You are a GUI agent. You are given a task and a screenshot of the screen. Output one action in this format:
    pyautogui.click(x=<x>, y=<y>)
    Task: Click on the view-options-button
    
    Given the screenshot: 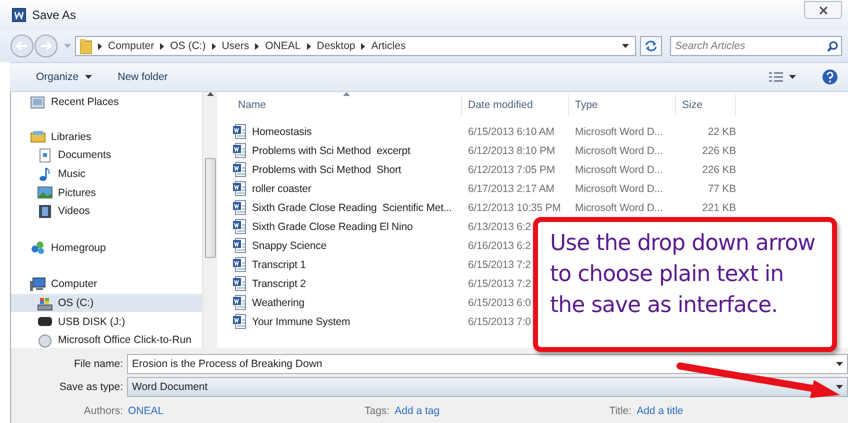 What is the action you would take?
    pyautogui.click(x=782, y=77)
    